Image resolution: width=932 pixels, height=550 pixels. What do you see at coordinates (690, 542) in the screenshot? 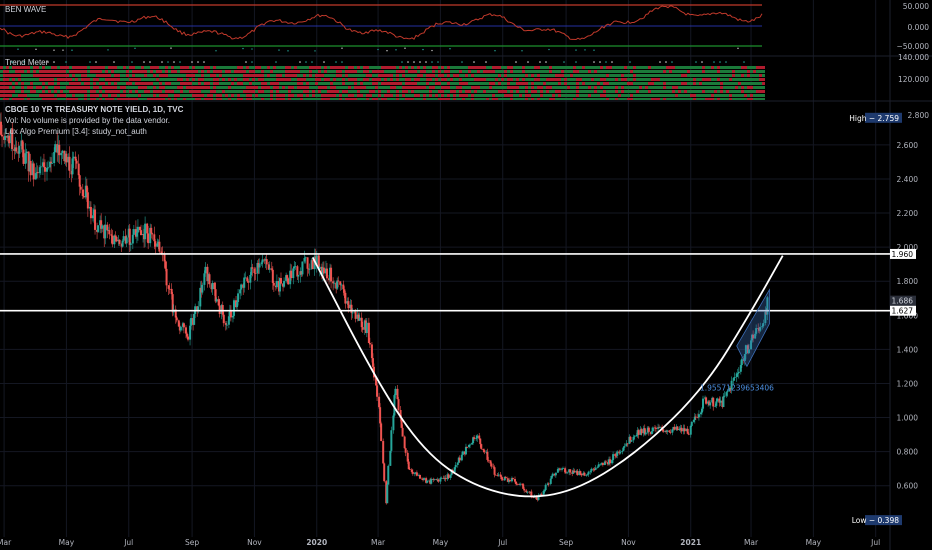
I see `time-axis-label: 2021` at bounding box center [690, 542].